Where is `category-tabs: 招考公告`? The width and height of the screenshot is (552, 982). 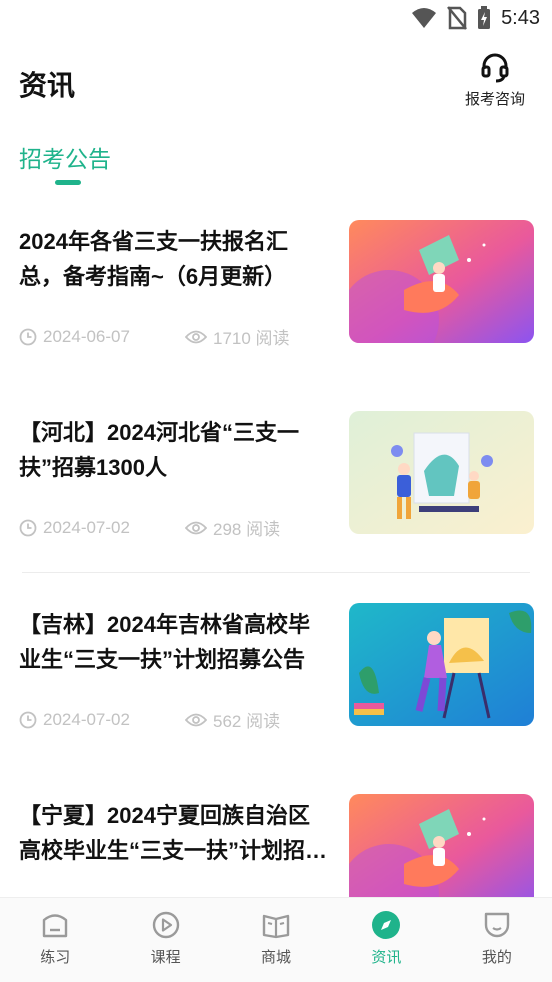
category-tabs: 招考公告 is located at coordinates (65, 162).